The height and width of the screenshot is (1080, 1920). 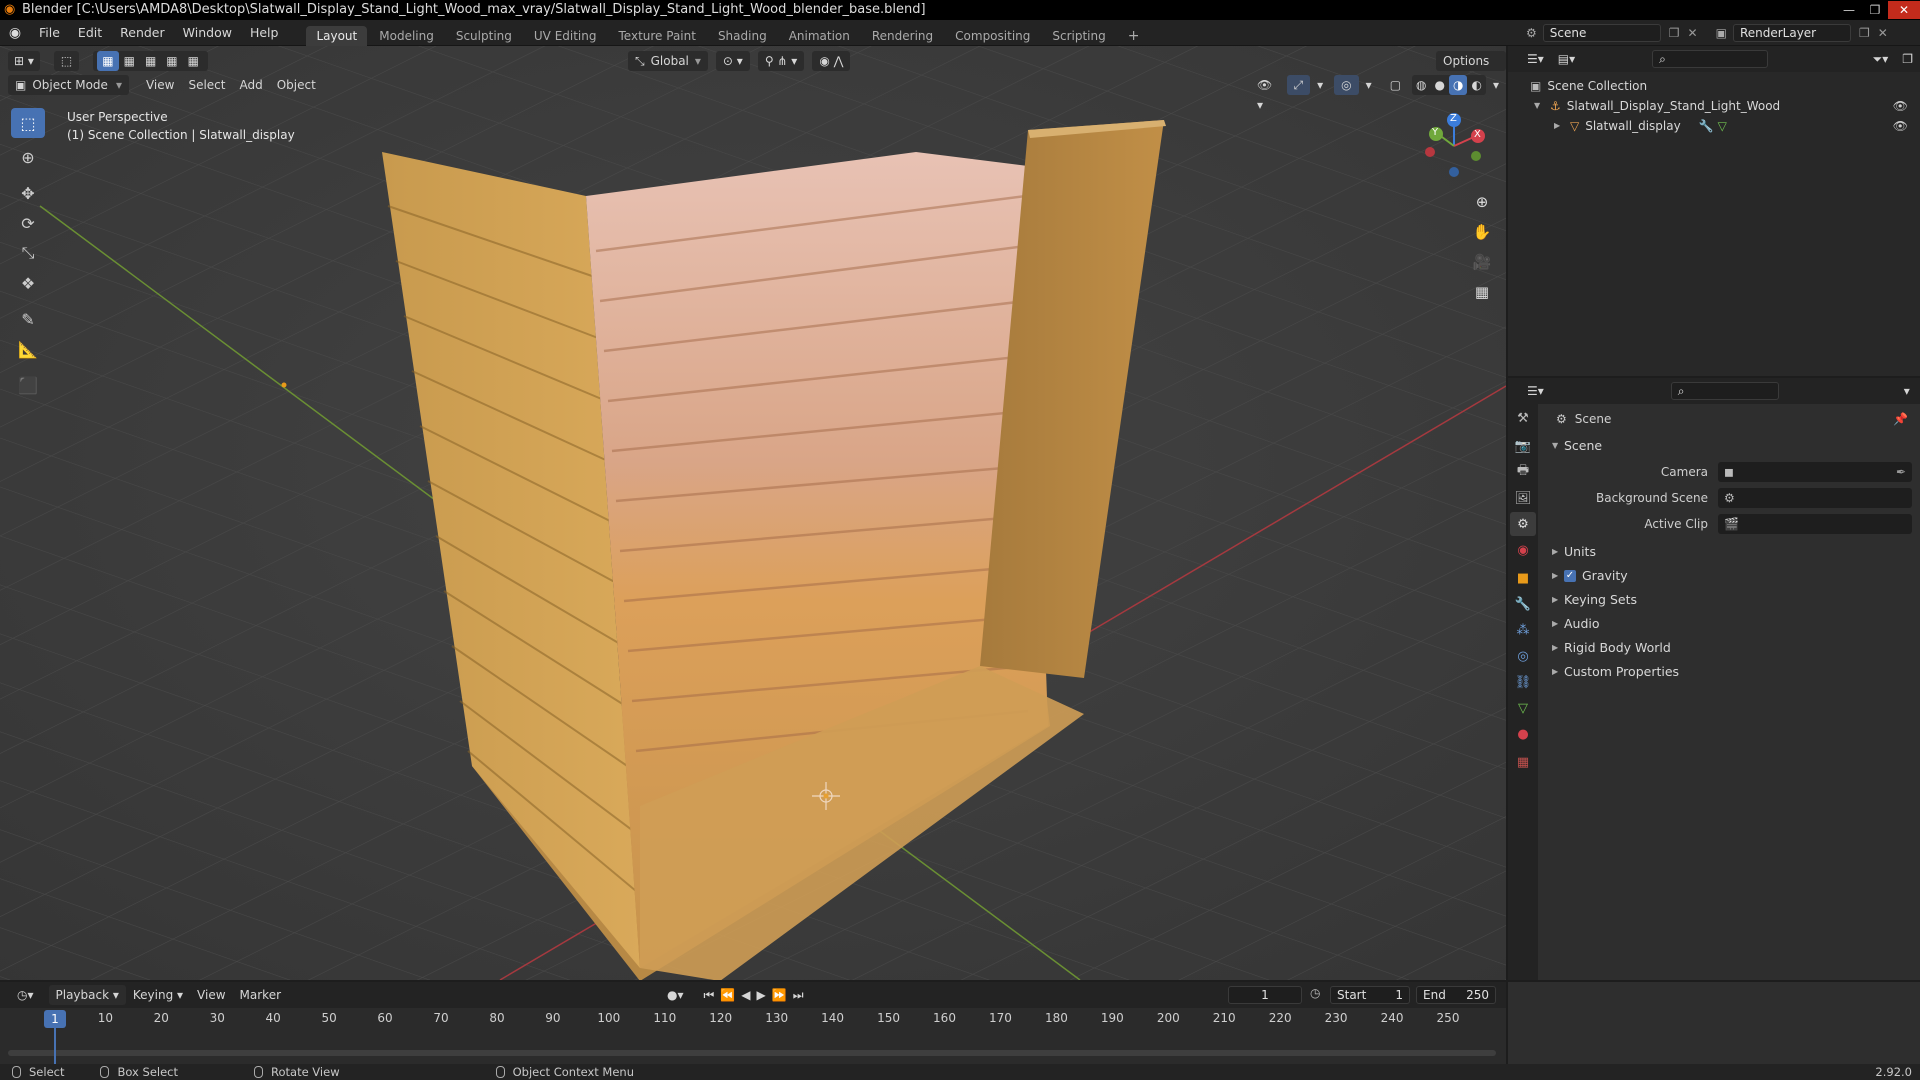 What do you see at coordinates (211, 995) in the screenshot?
I see `timeline-menu-view: View` at bounding box center [211, 995].